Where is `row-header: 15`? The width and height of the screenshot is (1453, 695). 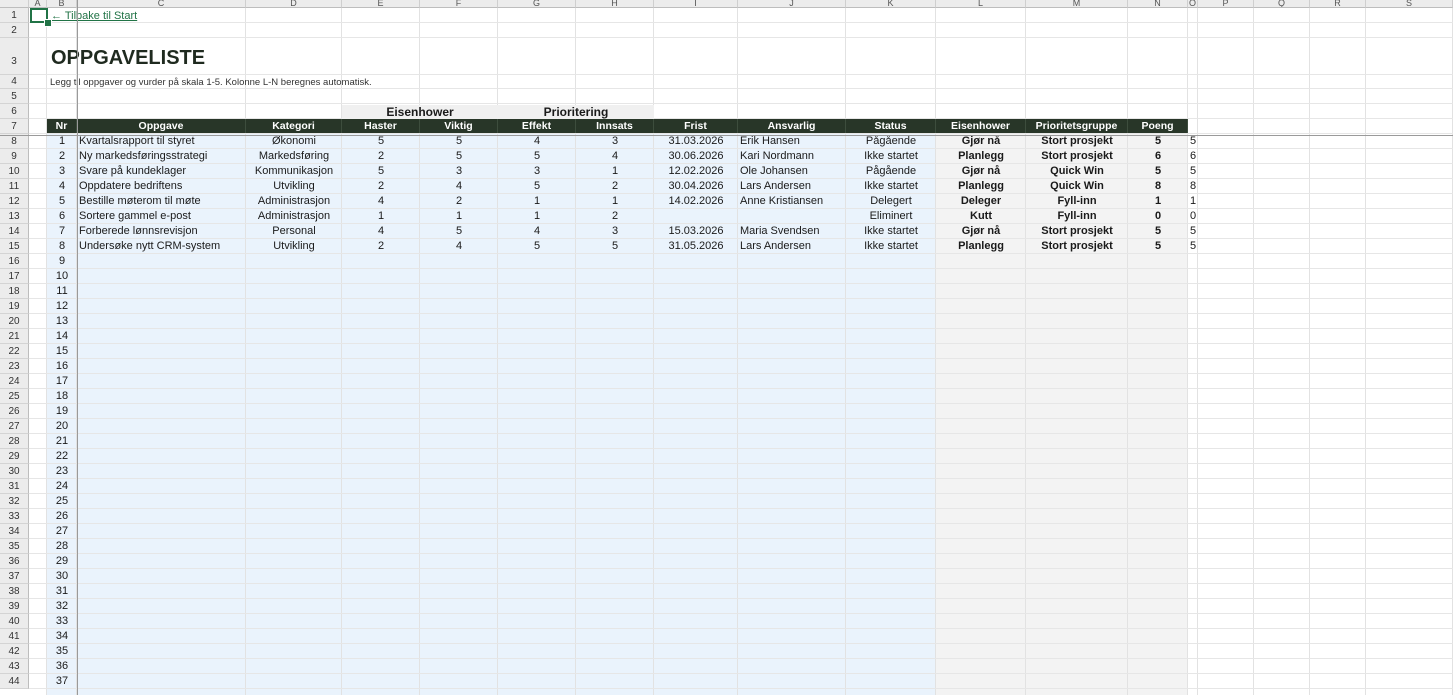
row-header: 15 is located at coordinates (14, 246).